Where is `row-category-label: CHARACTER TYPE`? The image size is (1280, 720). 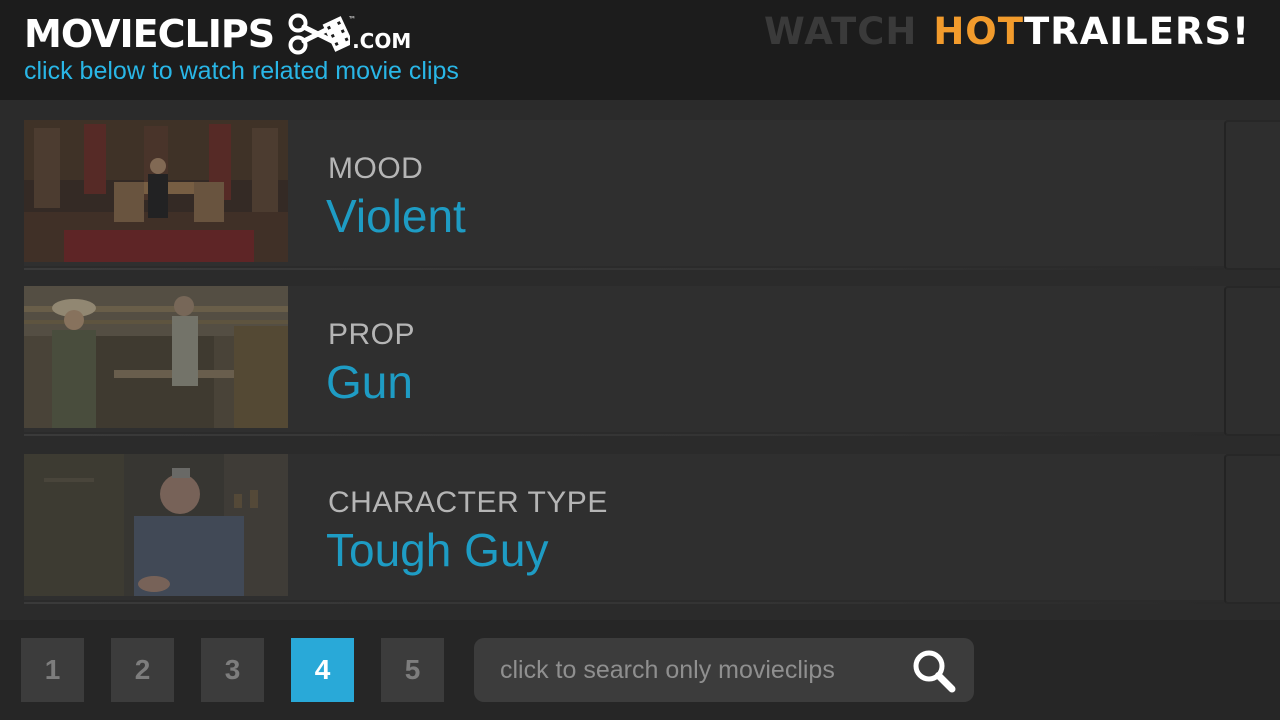
row-category-label: CHARACTER TYPE is located at coordinates (468, 502).